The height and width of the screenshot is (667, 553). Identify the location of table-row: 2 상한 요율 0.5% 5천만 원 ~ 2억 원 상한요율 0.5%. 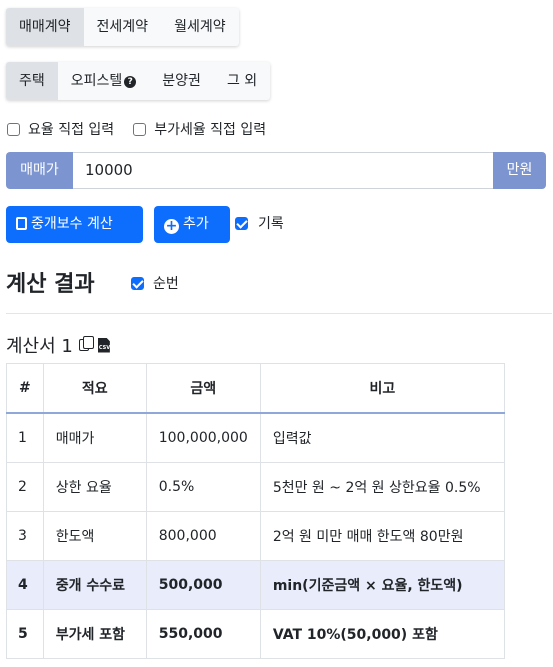
(256, 487).